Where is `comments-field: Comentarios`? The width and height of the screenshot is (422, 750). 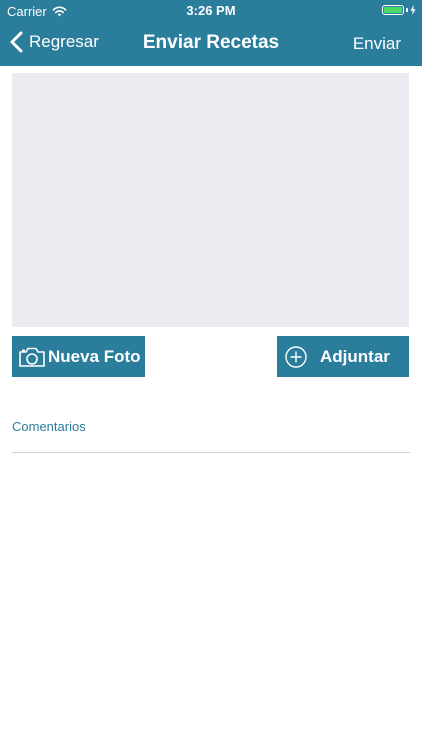 comments-field: Comentarios is located at coordinates (49, 426).